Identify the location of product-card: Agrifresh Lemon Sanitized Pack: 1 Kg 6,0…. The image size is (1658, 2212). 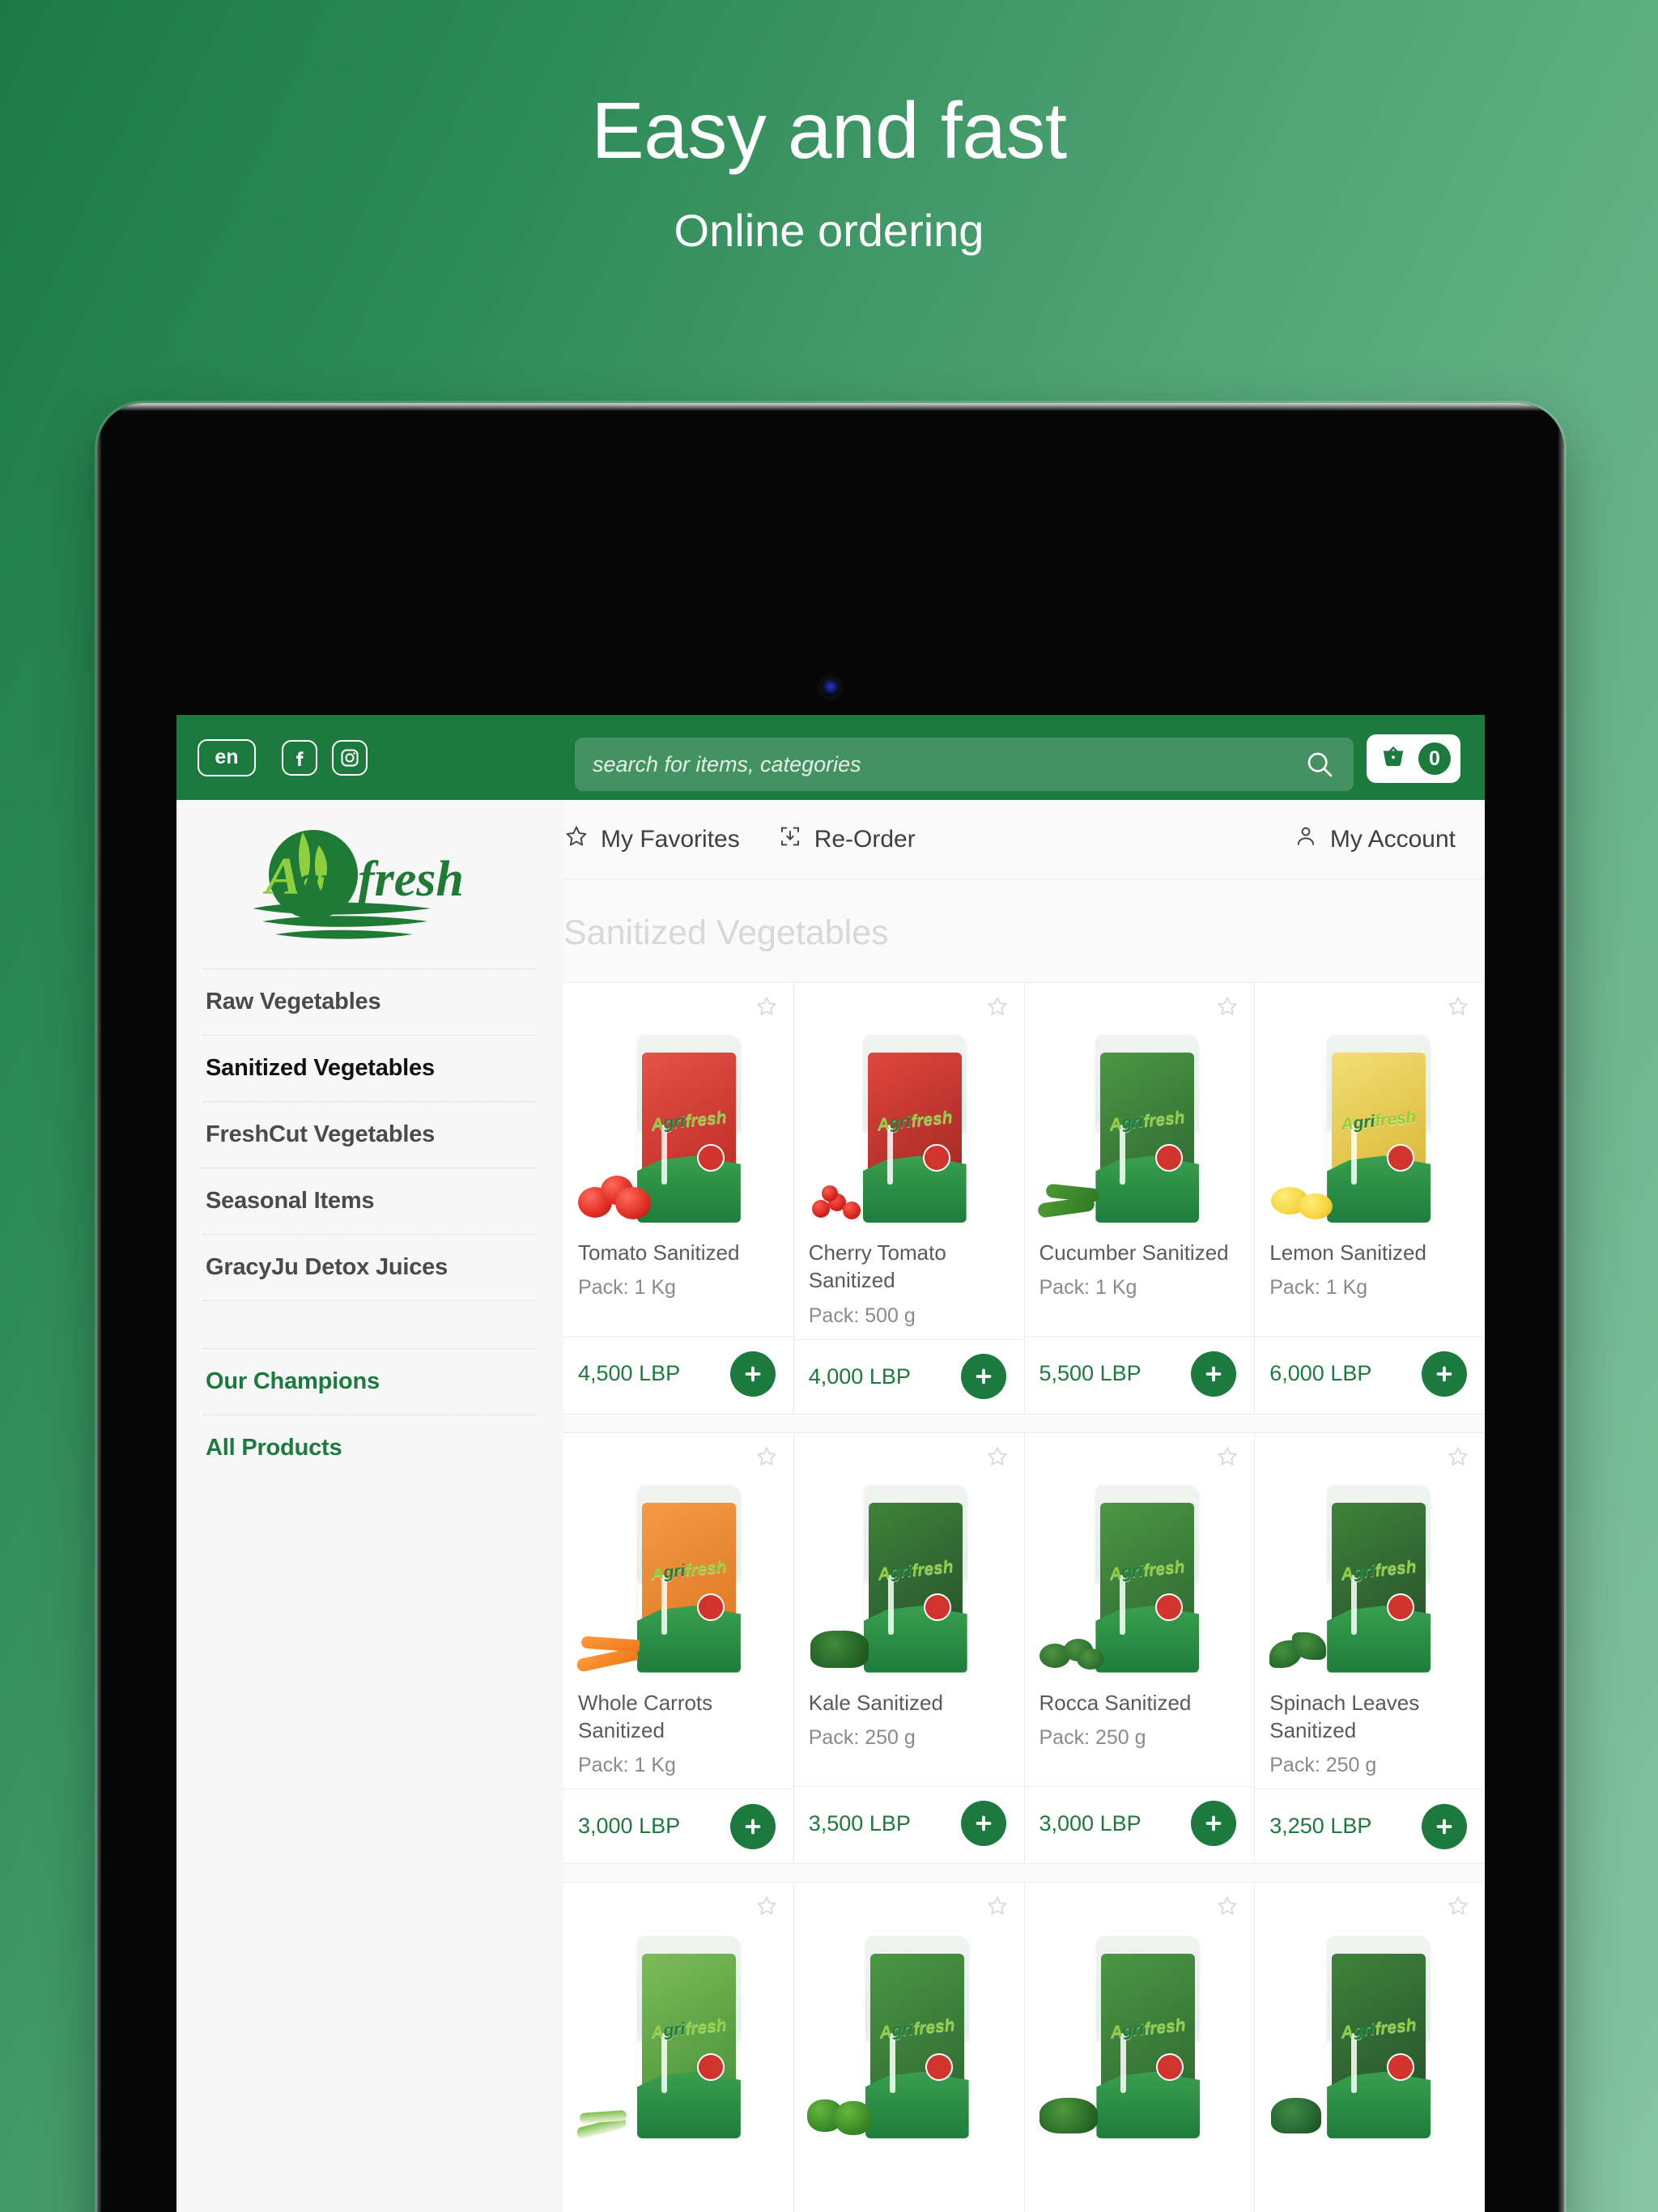
(1370, 1198).